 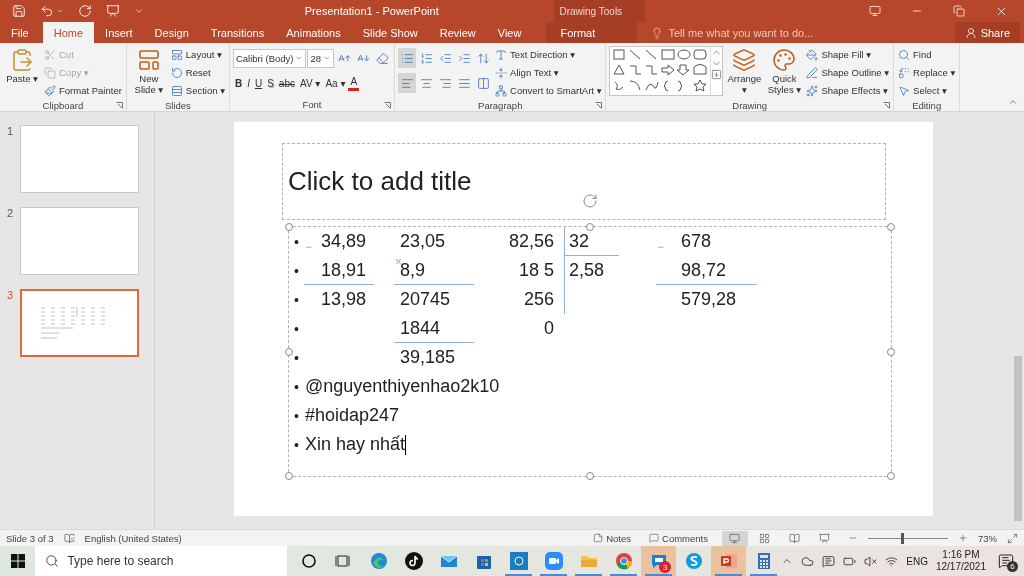 What do you see at coordinates (63, 105) in the screenshot?
I see `group-label: Clipboard` at bounding box center [63, 105].